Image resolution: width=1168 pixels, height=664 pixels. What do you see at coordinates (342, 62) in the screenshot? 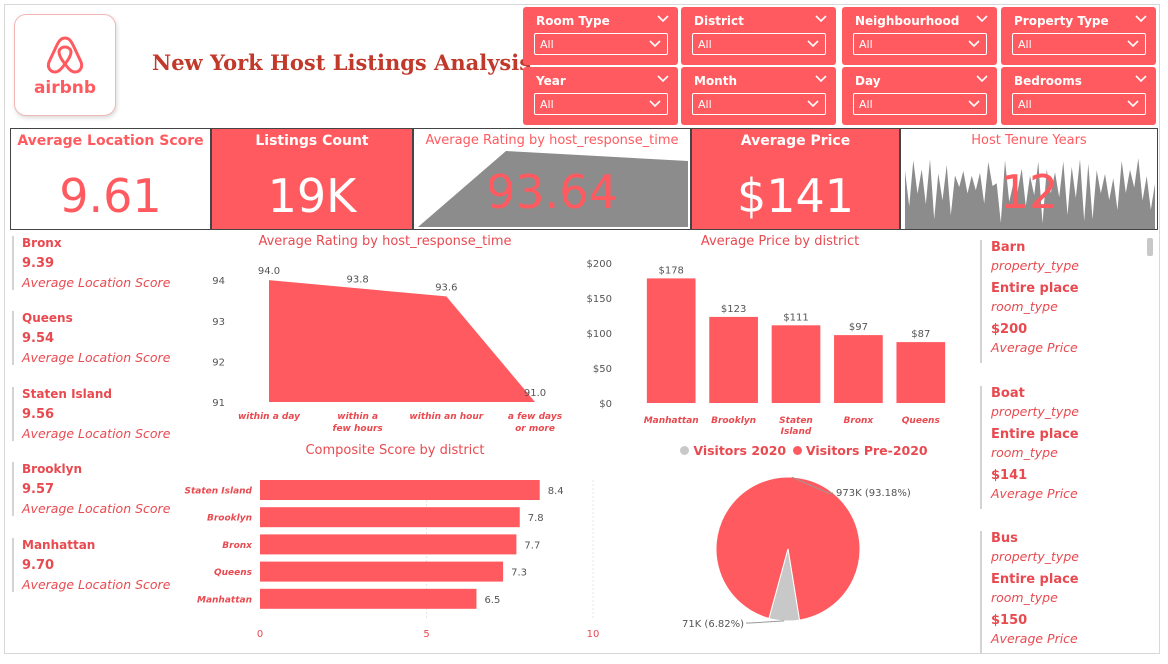
I see `page-title: New York Host Listings Analysis` at bounding box center [342, 62].